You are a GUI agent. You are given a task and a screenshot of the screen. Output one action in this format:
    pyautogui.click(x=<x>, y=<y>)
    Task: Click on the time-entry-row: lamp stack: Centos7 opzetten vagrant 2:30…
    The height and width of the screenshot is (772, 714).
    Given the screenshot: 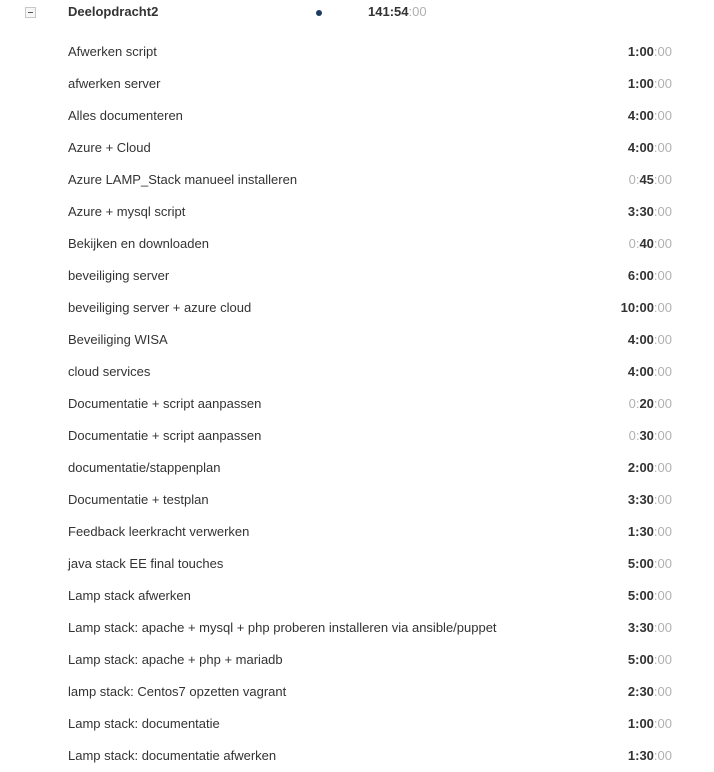 What is the action you would take?
    pyautogui.click(x=357, y=692)
    